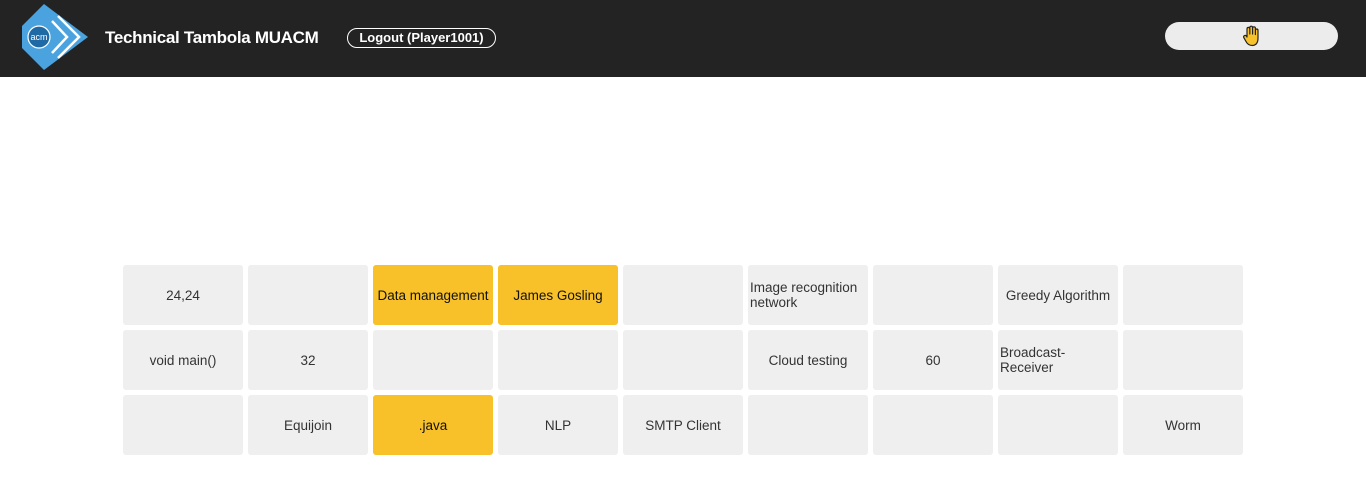  Describe the element at coordinates (308, 425) in the screenshot. I see `ticket-cell: Equijoin` at that location.